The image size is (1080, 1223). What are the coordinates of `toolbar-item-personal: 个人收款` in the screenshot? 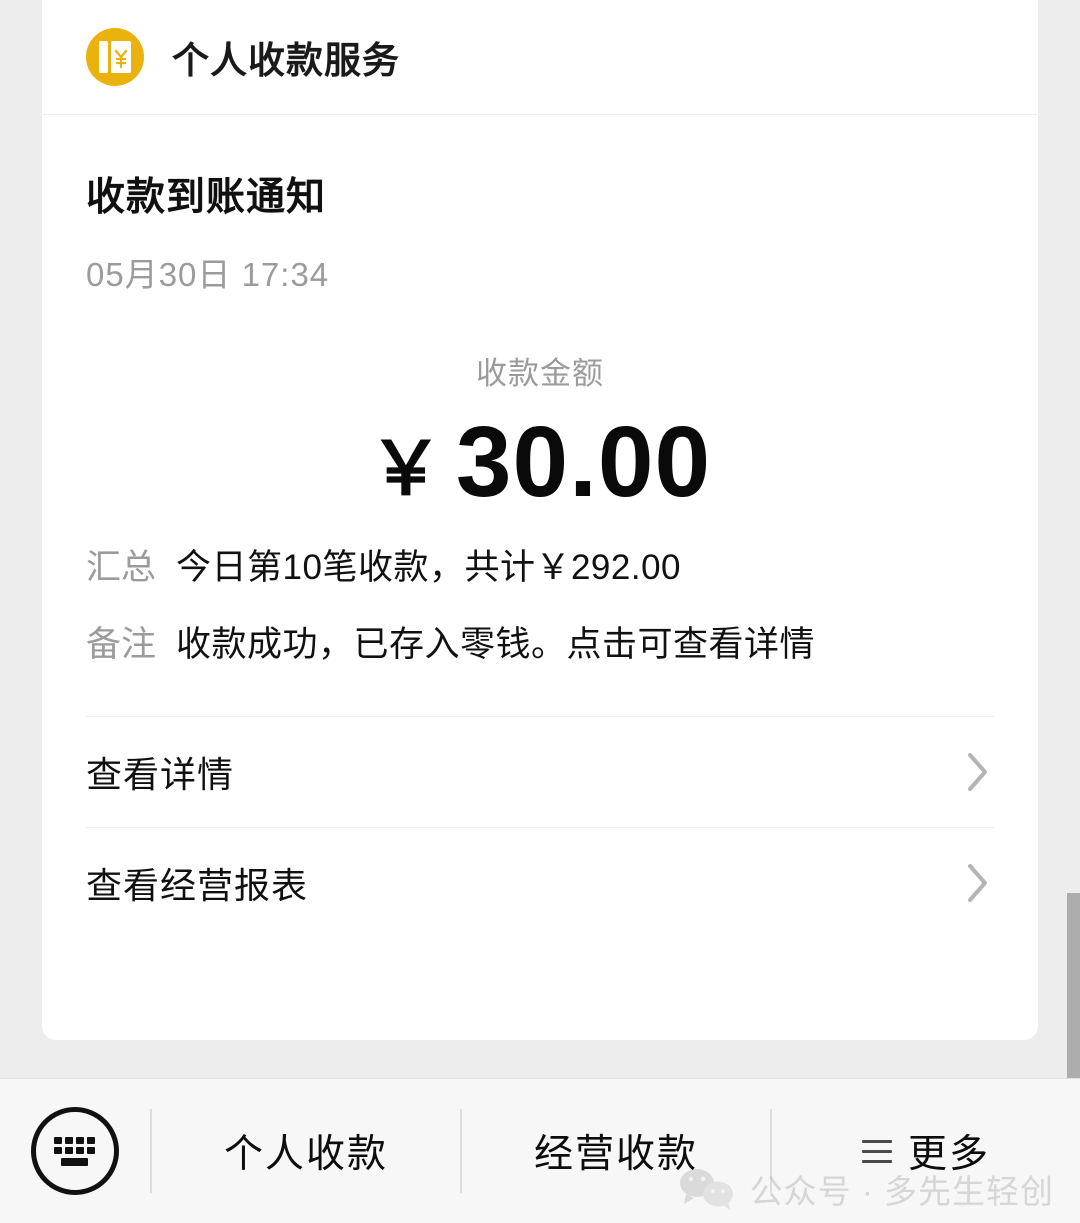 It's located at (306, 1151).